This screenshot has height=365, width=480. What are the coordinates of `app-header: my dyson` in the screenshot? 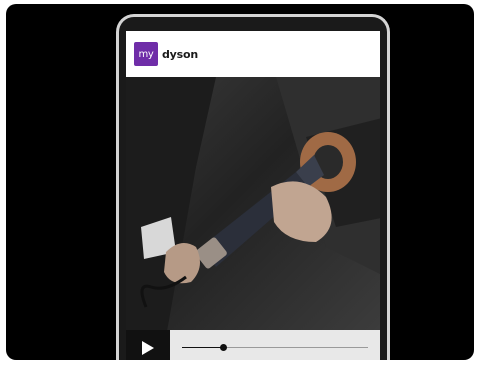 It's located at (253, 54).